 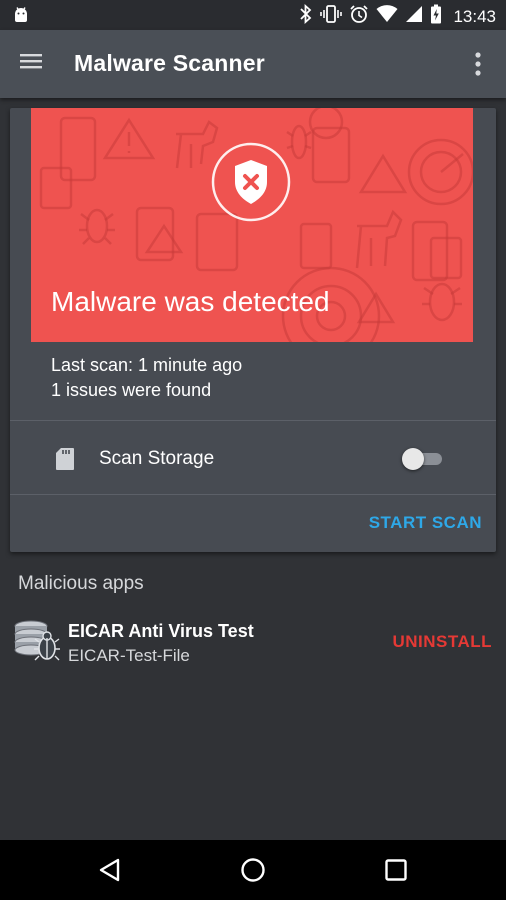 What do you see at coordinates (81, 583) in the screenshot?
I see `malicious-apps-title: Malicious apps` at bounding box center [81, 583].